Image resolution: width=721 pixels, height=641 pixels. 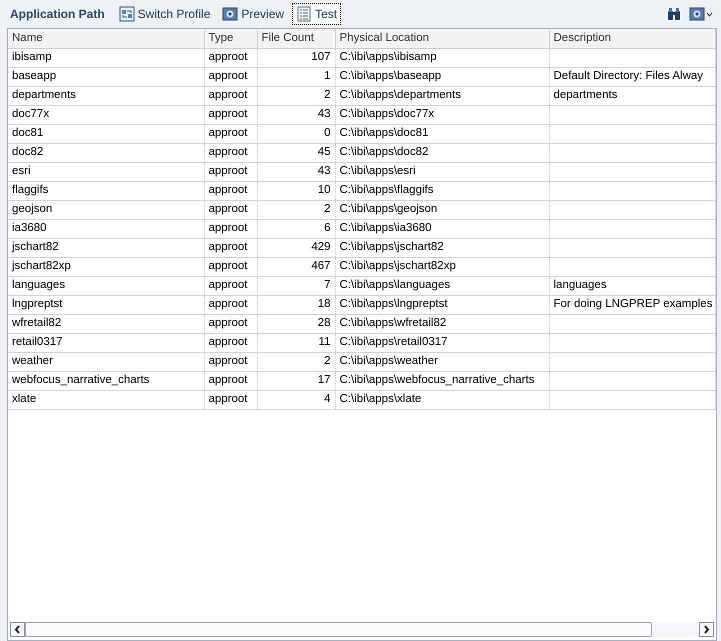 I want to click on table-cell: webfocus_narrative_charts, so click(x=81, y=380).